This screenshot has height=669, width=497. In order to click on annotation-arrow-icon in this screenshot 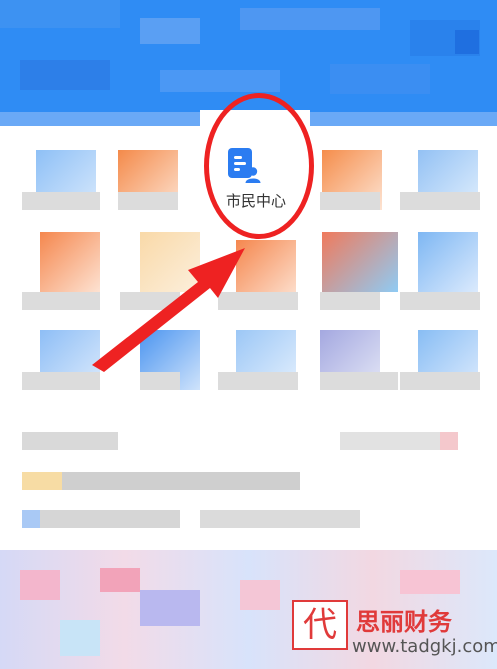, I will do `click(168, 310)`.